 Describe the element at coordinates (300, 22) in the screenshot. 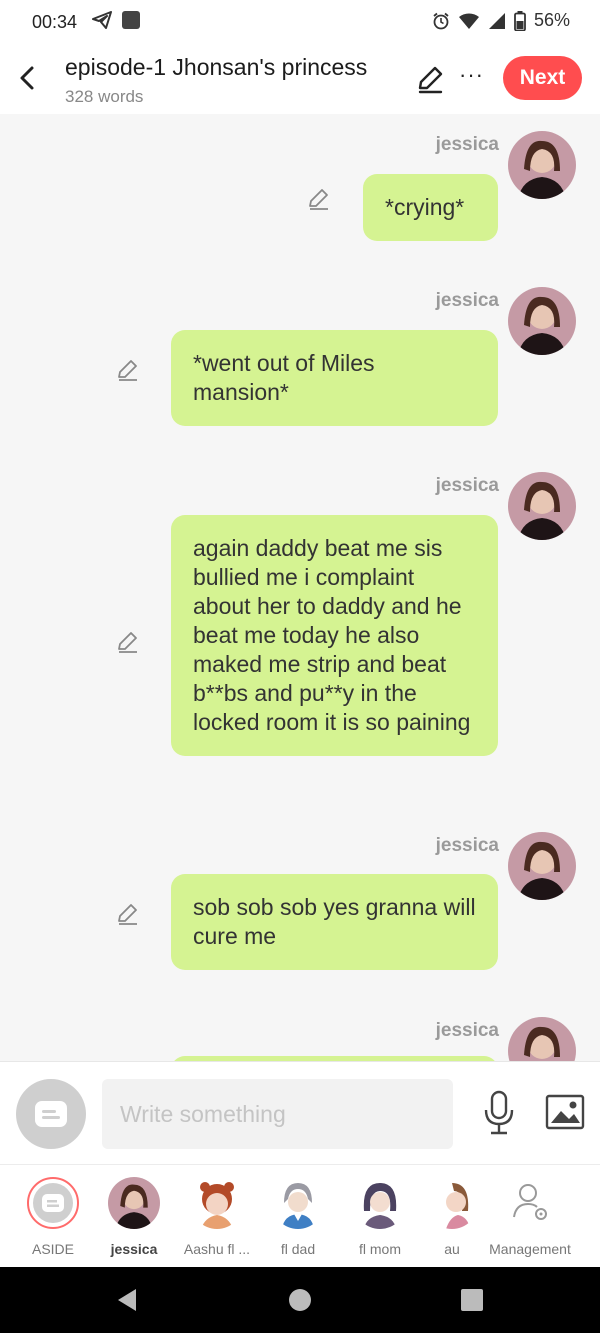

I see `status-bar: 00:34 56%` at that location.